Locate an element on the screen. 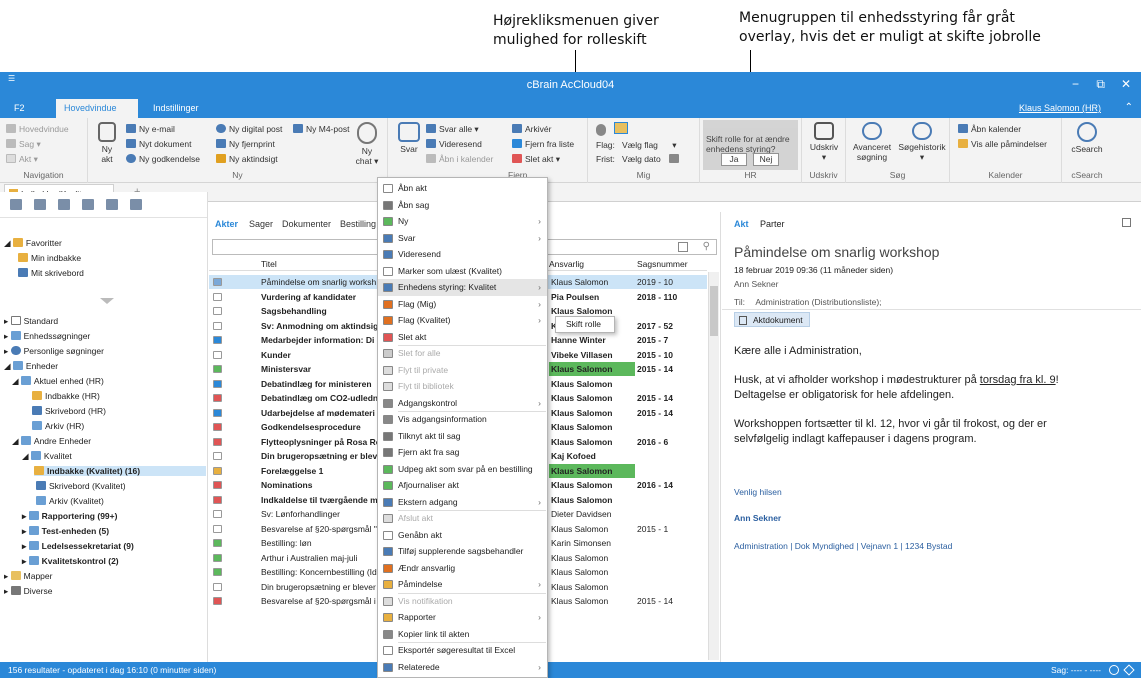 The width and height of the screenshot is (1141, 678). tree-test: ▸ Test-enheden (5) is located at coordinates (65, 531).